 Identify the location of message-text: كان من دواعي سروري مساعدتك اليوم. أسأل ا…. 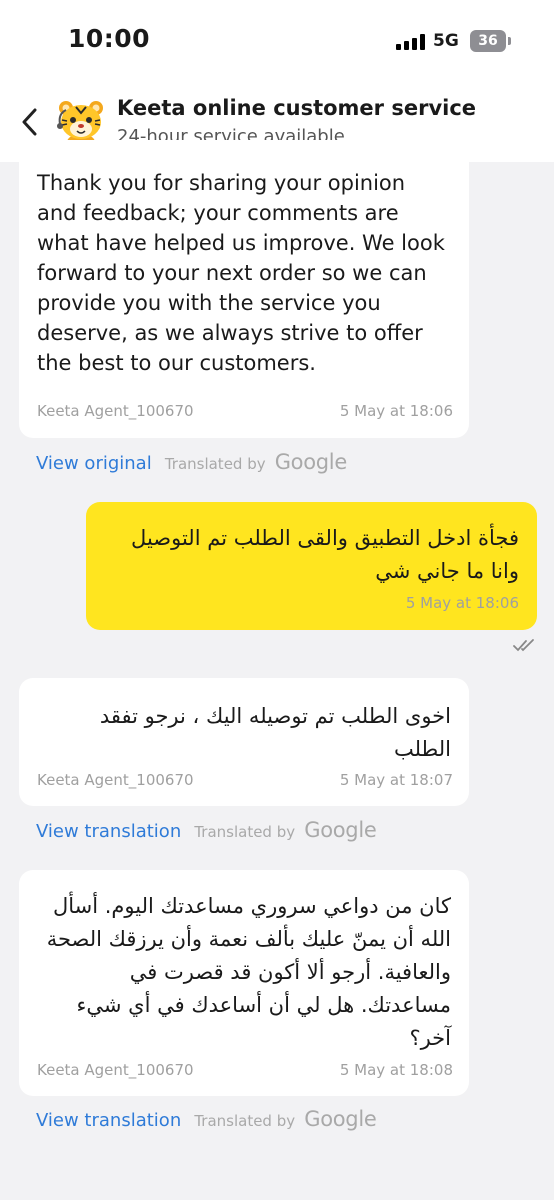
(248, 972).